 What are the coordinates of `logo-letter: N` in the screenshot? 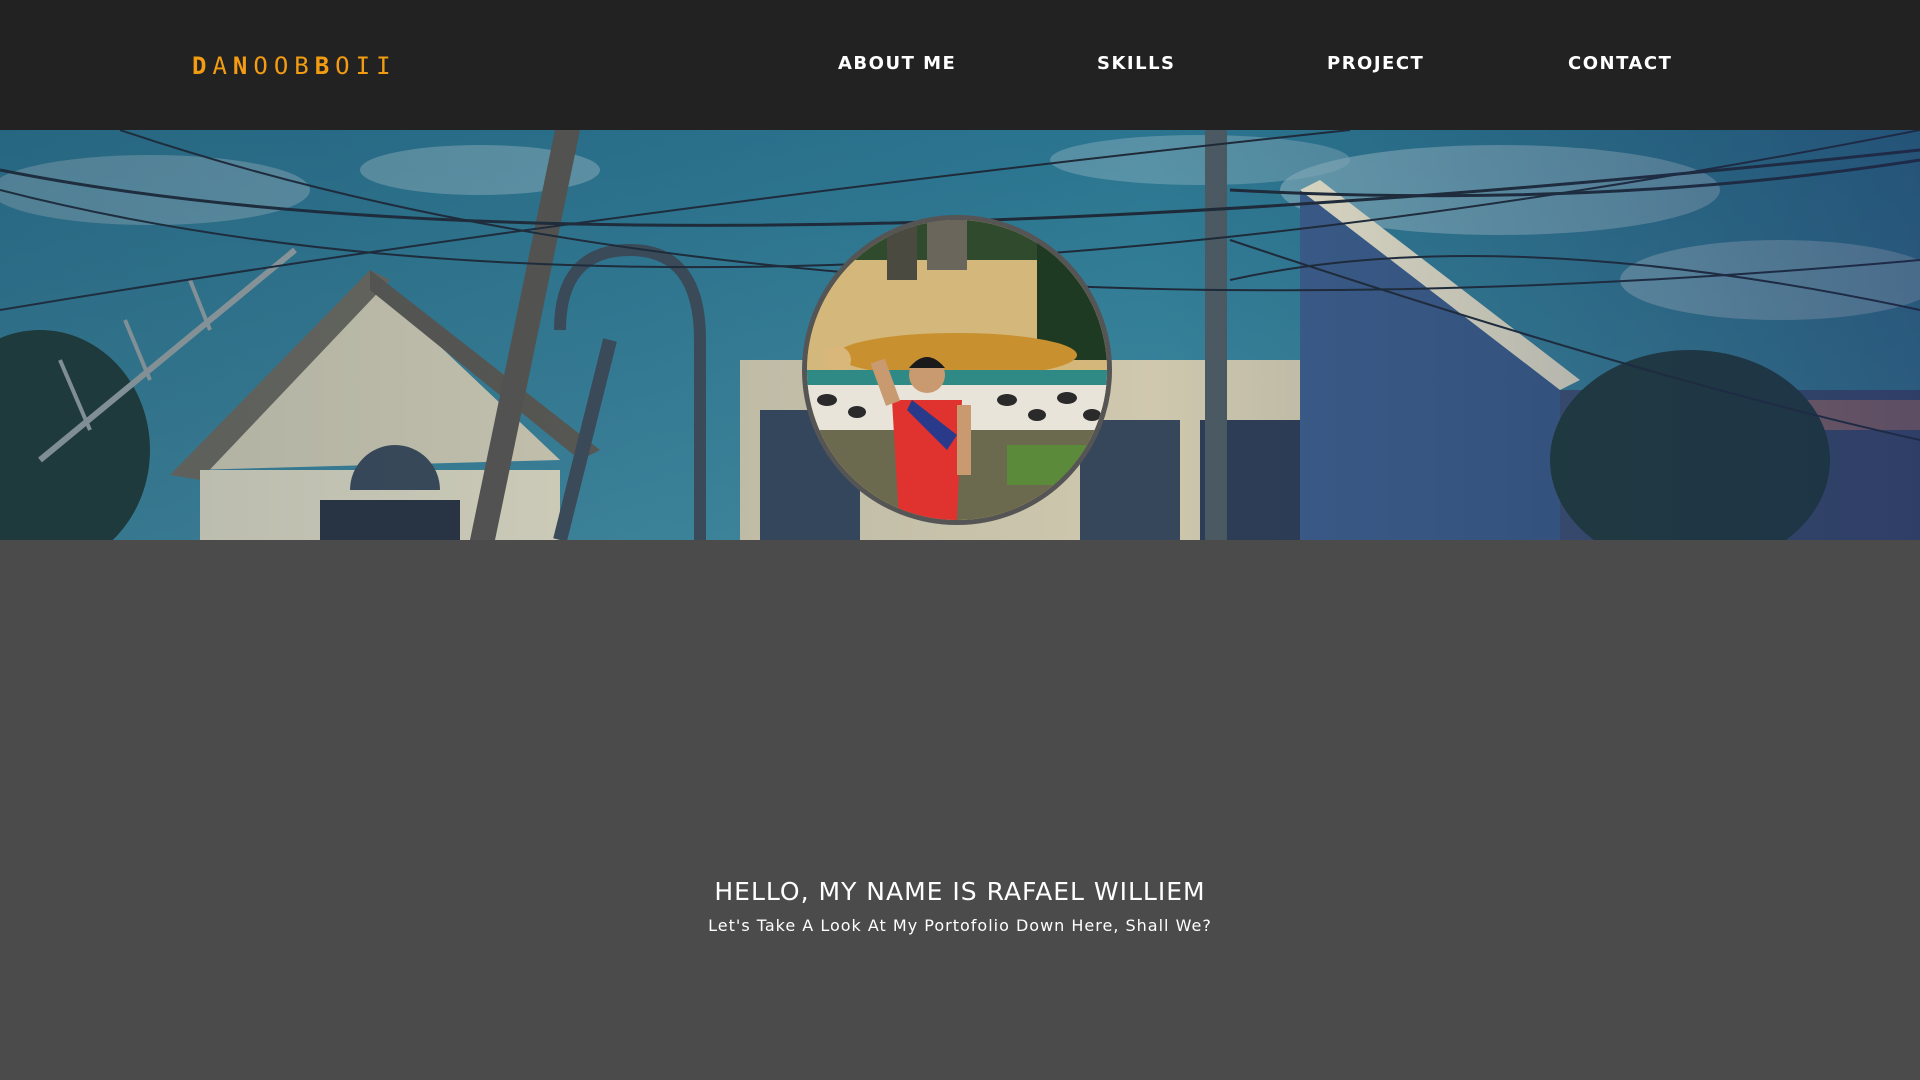 It's located at (243, 66).